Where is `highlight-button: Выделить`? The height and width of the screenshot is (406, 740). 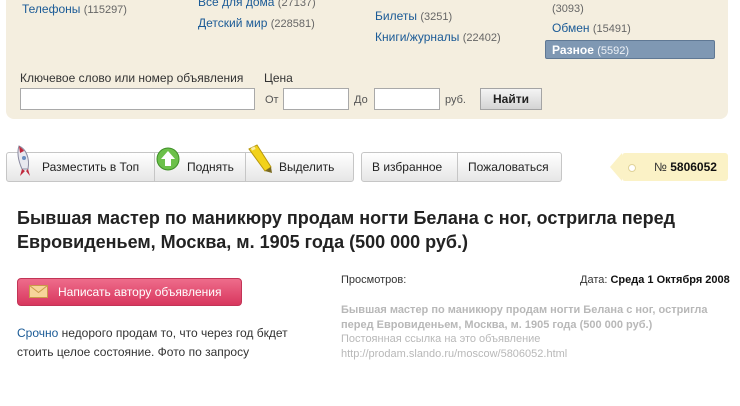
highlight-button: Выделить is located at coordinates (299, 162).